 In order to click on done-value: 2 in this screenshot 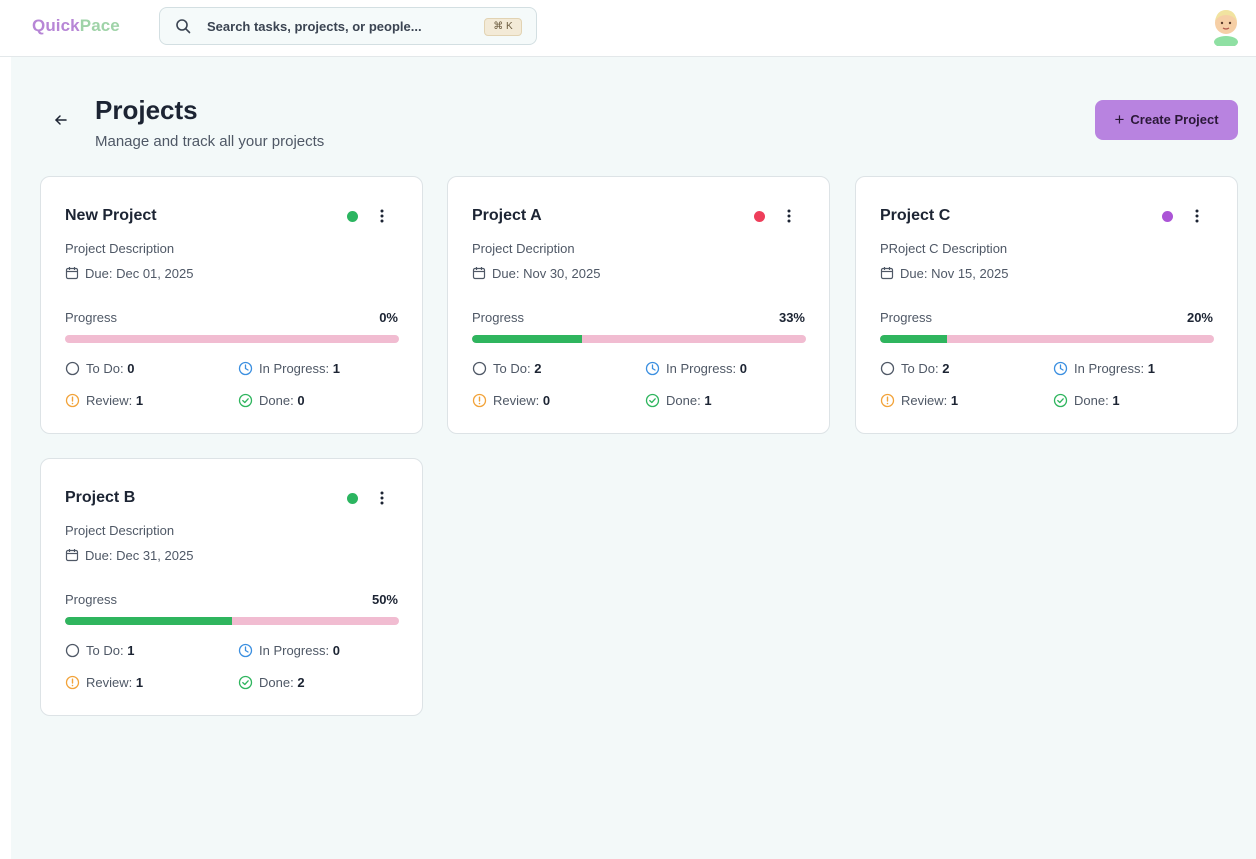, I will do `click(301, 682)`.